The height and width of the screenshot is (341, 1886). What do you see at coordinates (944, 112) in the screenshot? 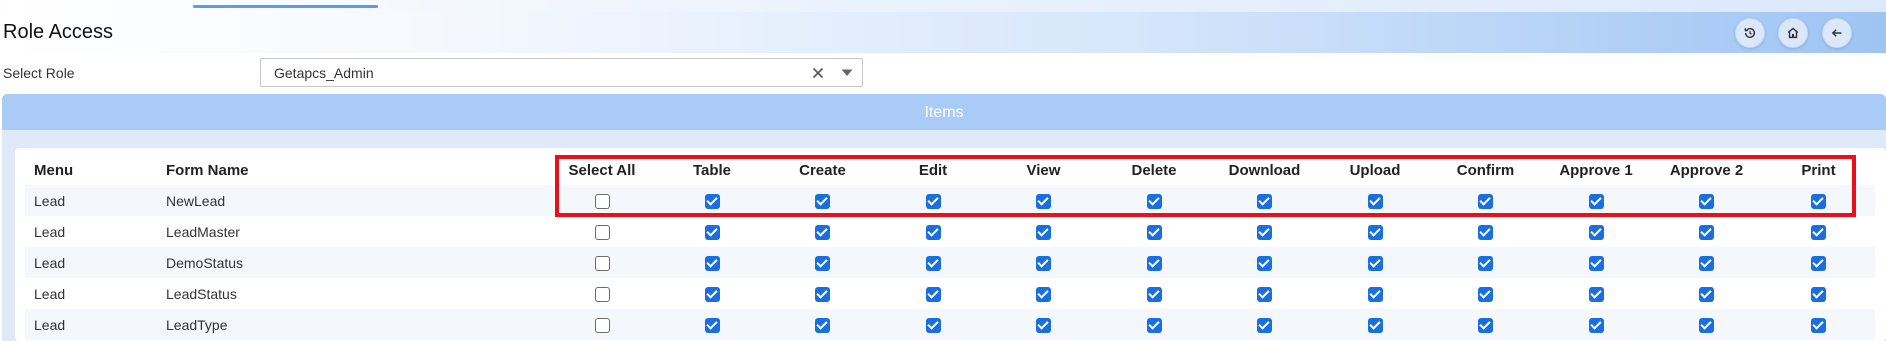
I see `items-panel-header: Items` at bounding box center [944, 112].